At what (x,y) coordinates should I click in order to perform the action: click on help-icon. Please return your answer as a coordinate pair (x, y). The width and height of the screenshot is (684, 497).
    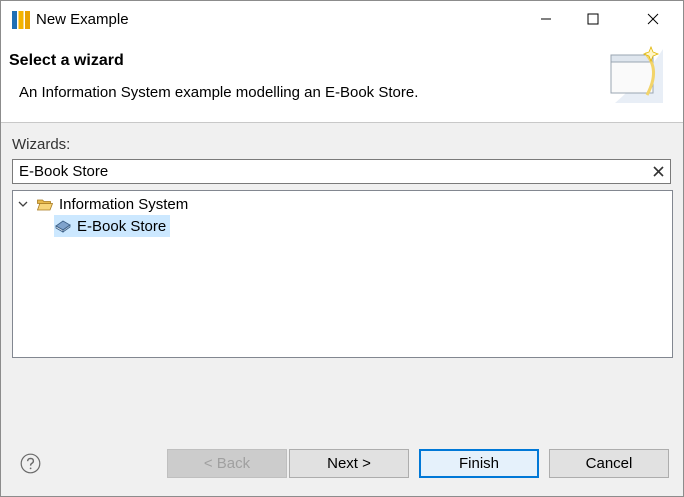
    Looking at the image, I should click on (30, 463).